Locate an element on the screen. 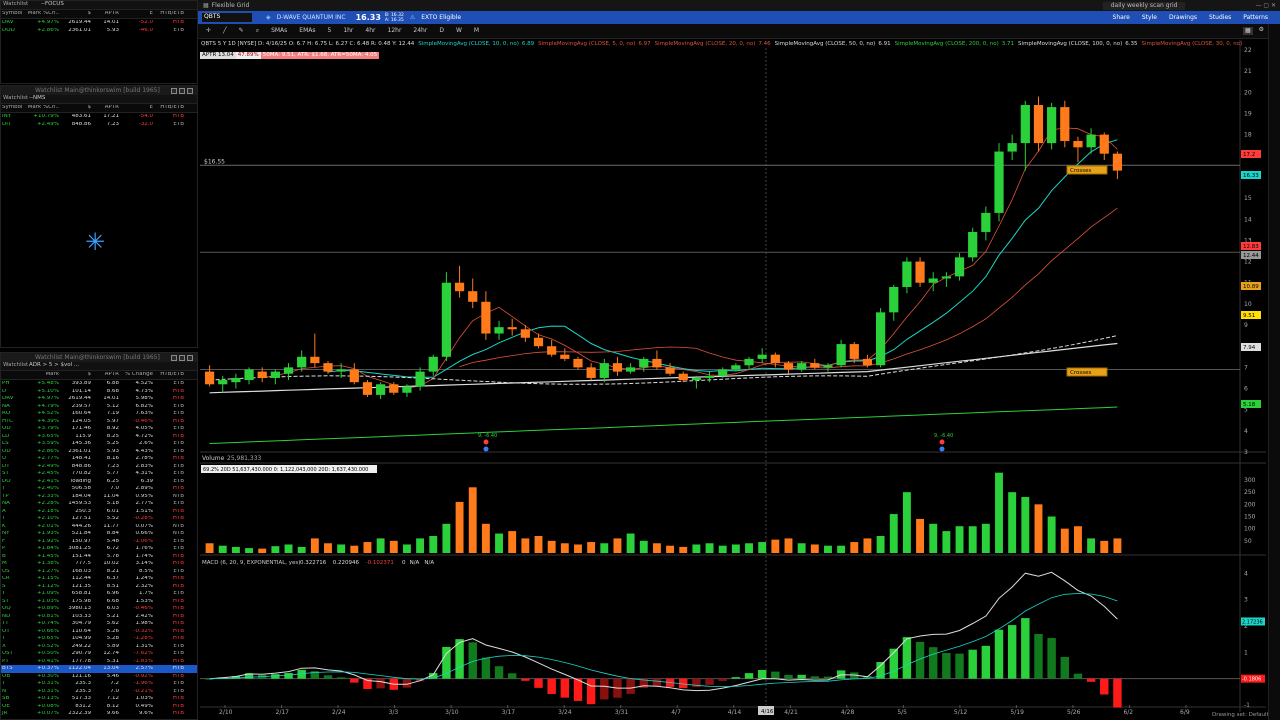 This screenshot has width=1280, height=720. crosshair-icon: ✛ is located at coordinates (208, 31).